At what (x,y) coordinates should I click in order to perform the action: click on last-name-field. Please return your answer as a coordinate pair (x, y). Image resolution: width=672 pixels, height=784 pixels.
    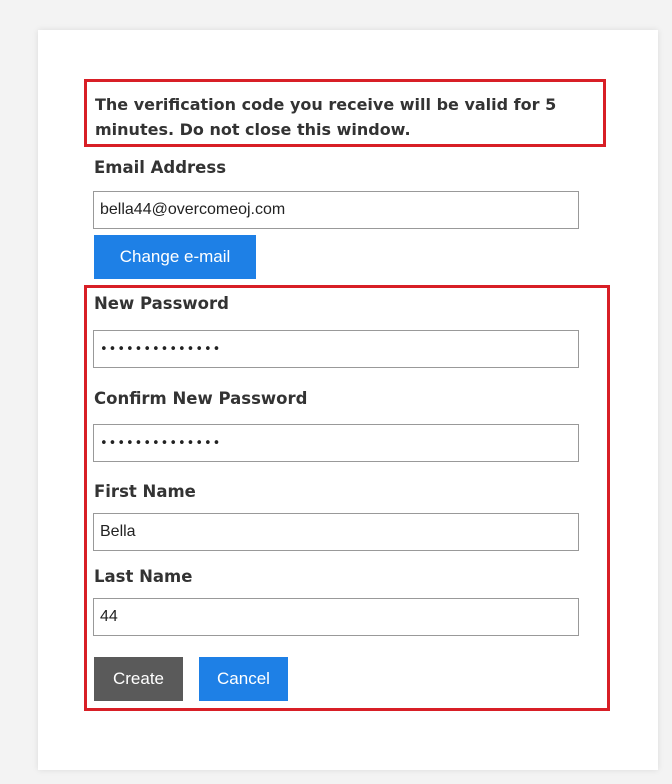
    Looking at the image, I should click on (336, 617).